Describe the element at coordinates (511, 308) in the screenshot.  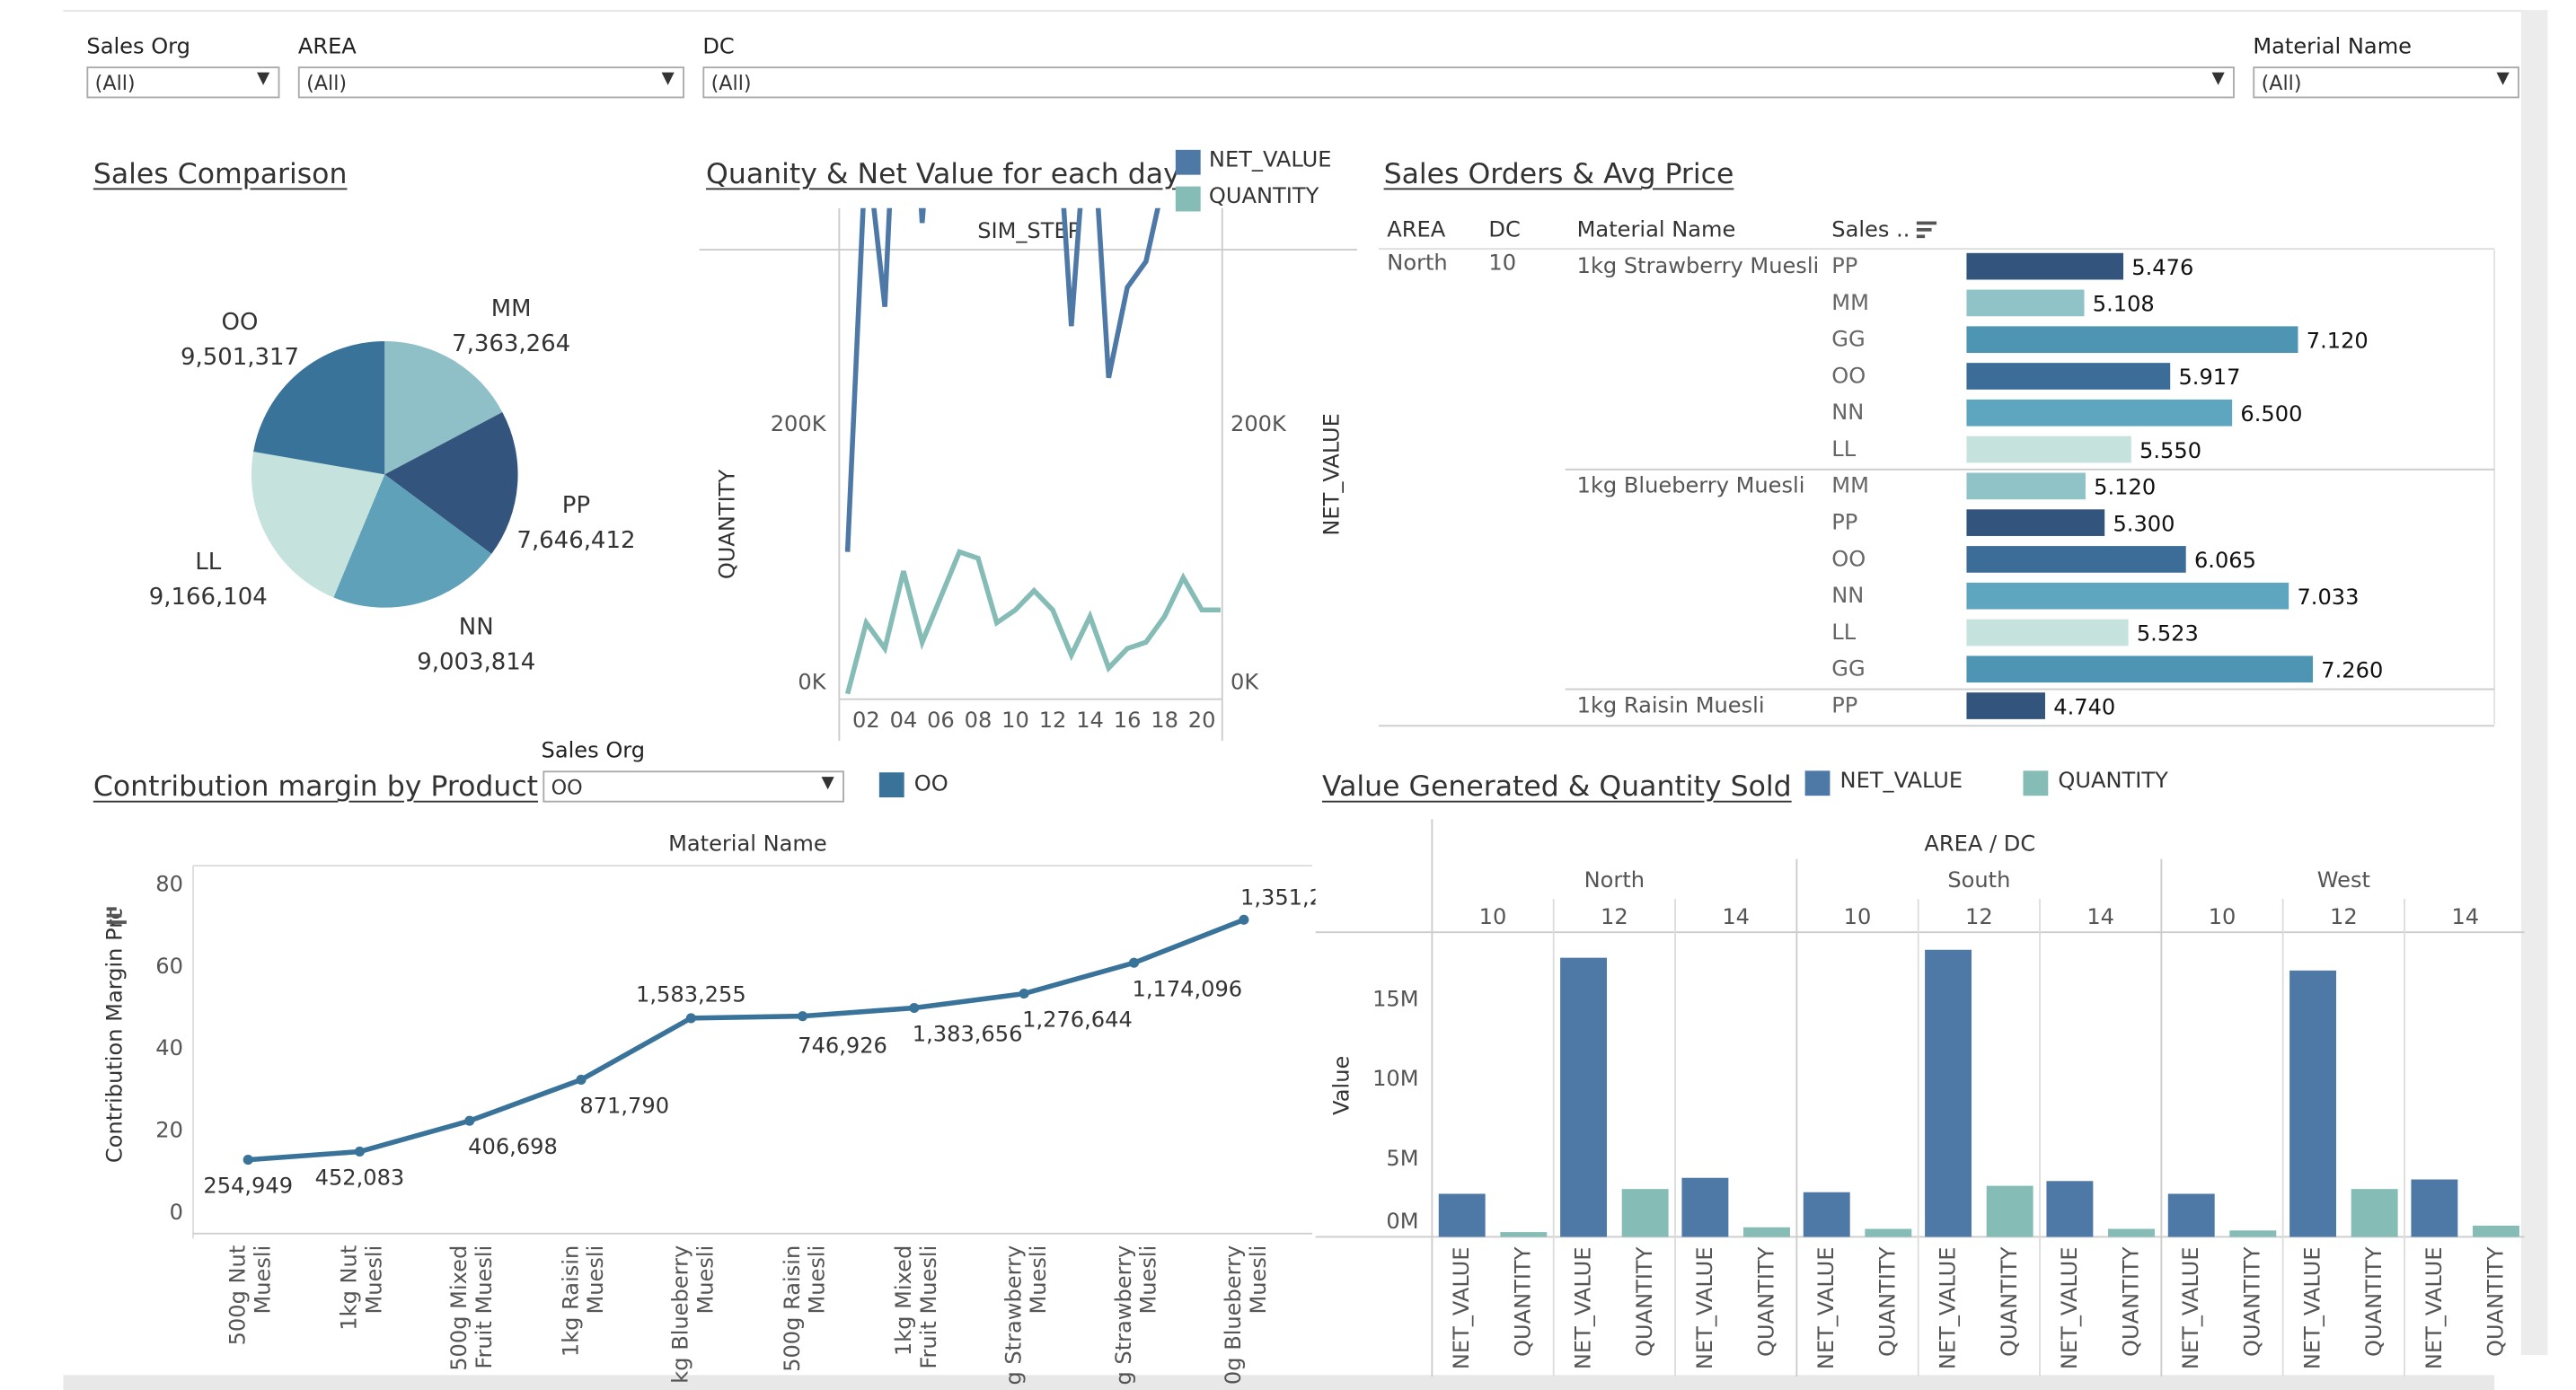
I see `pie-label-name: MM` at that location.